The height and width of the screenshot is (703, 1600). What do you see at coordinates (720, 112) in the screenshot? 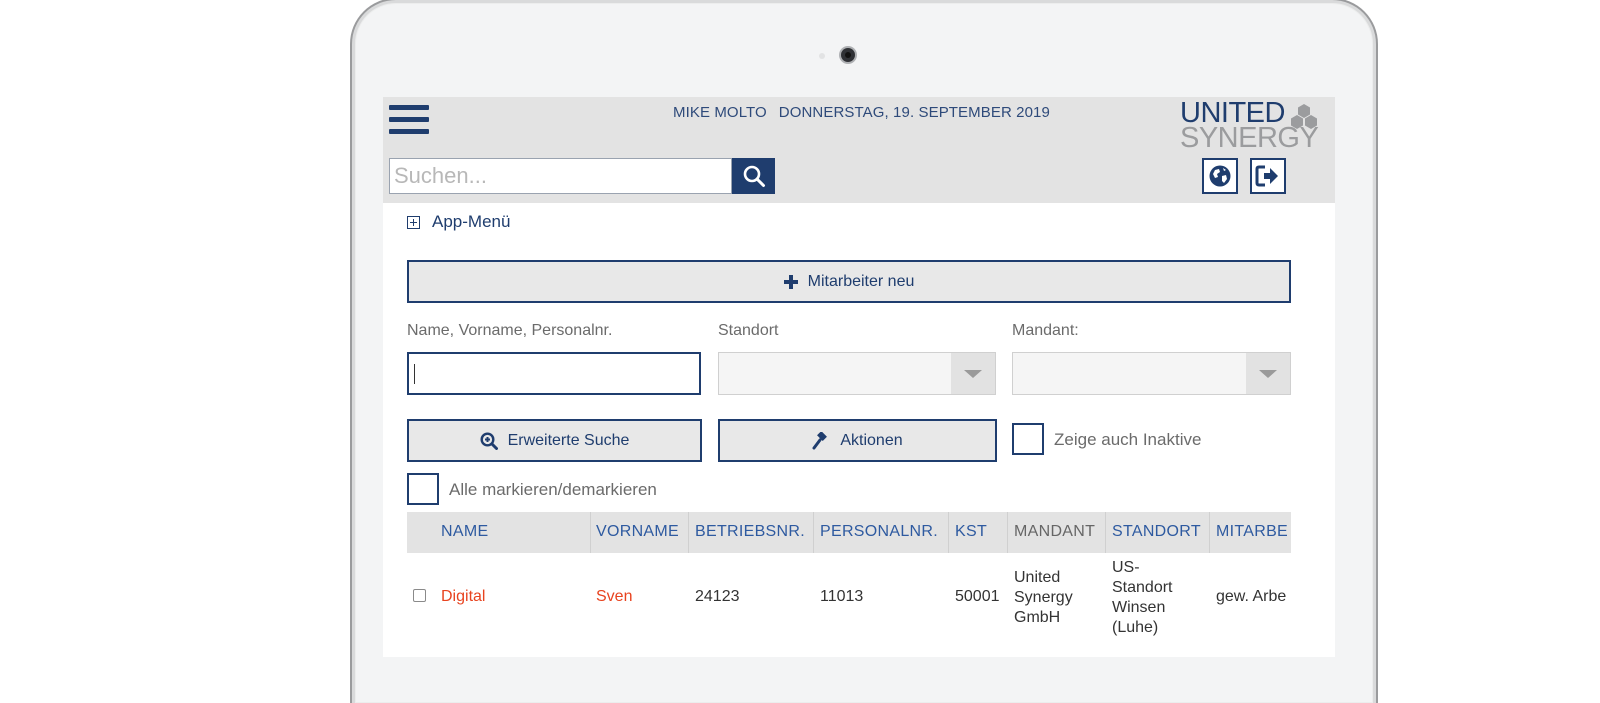
I see `user-name: MIKE MOLTO` at bounding box center [720, 112].